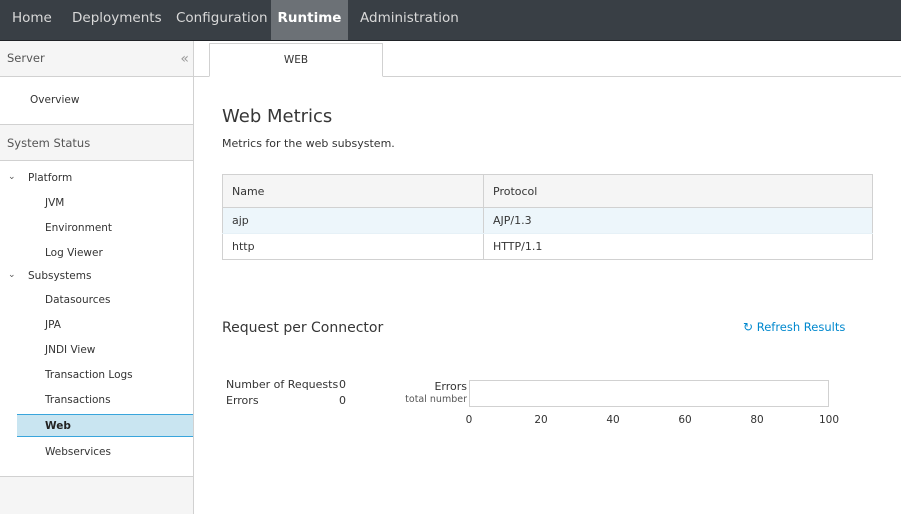  I want to click on sidebar-group-platform: Platform, so click(50, 178).